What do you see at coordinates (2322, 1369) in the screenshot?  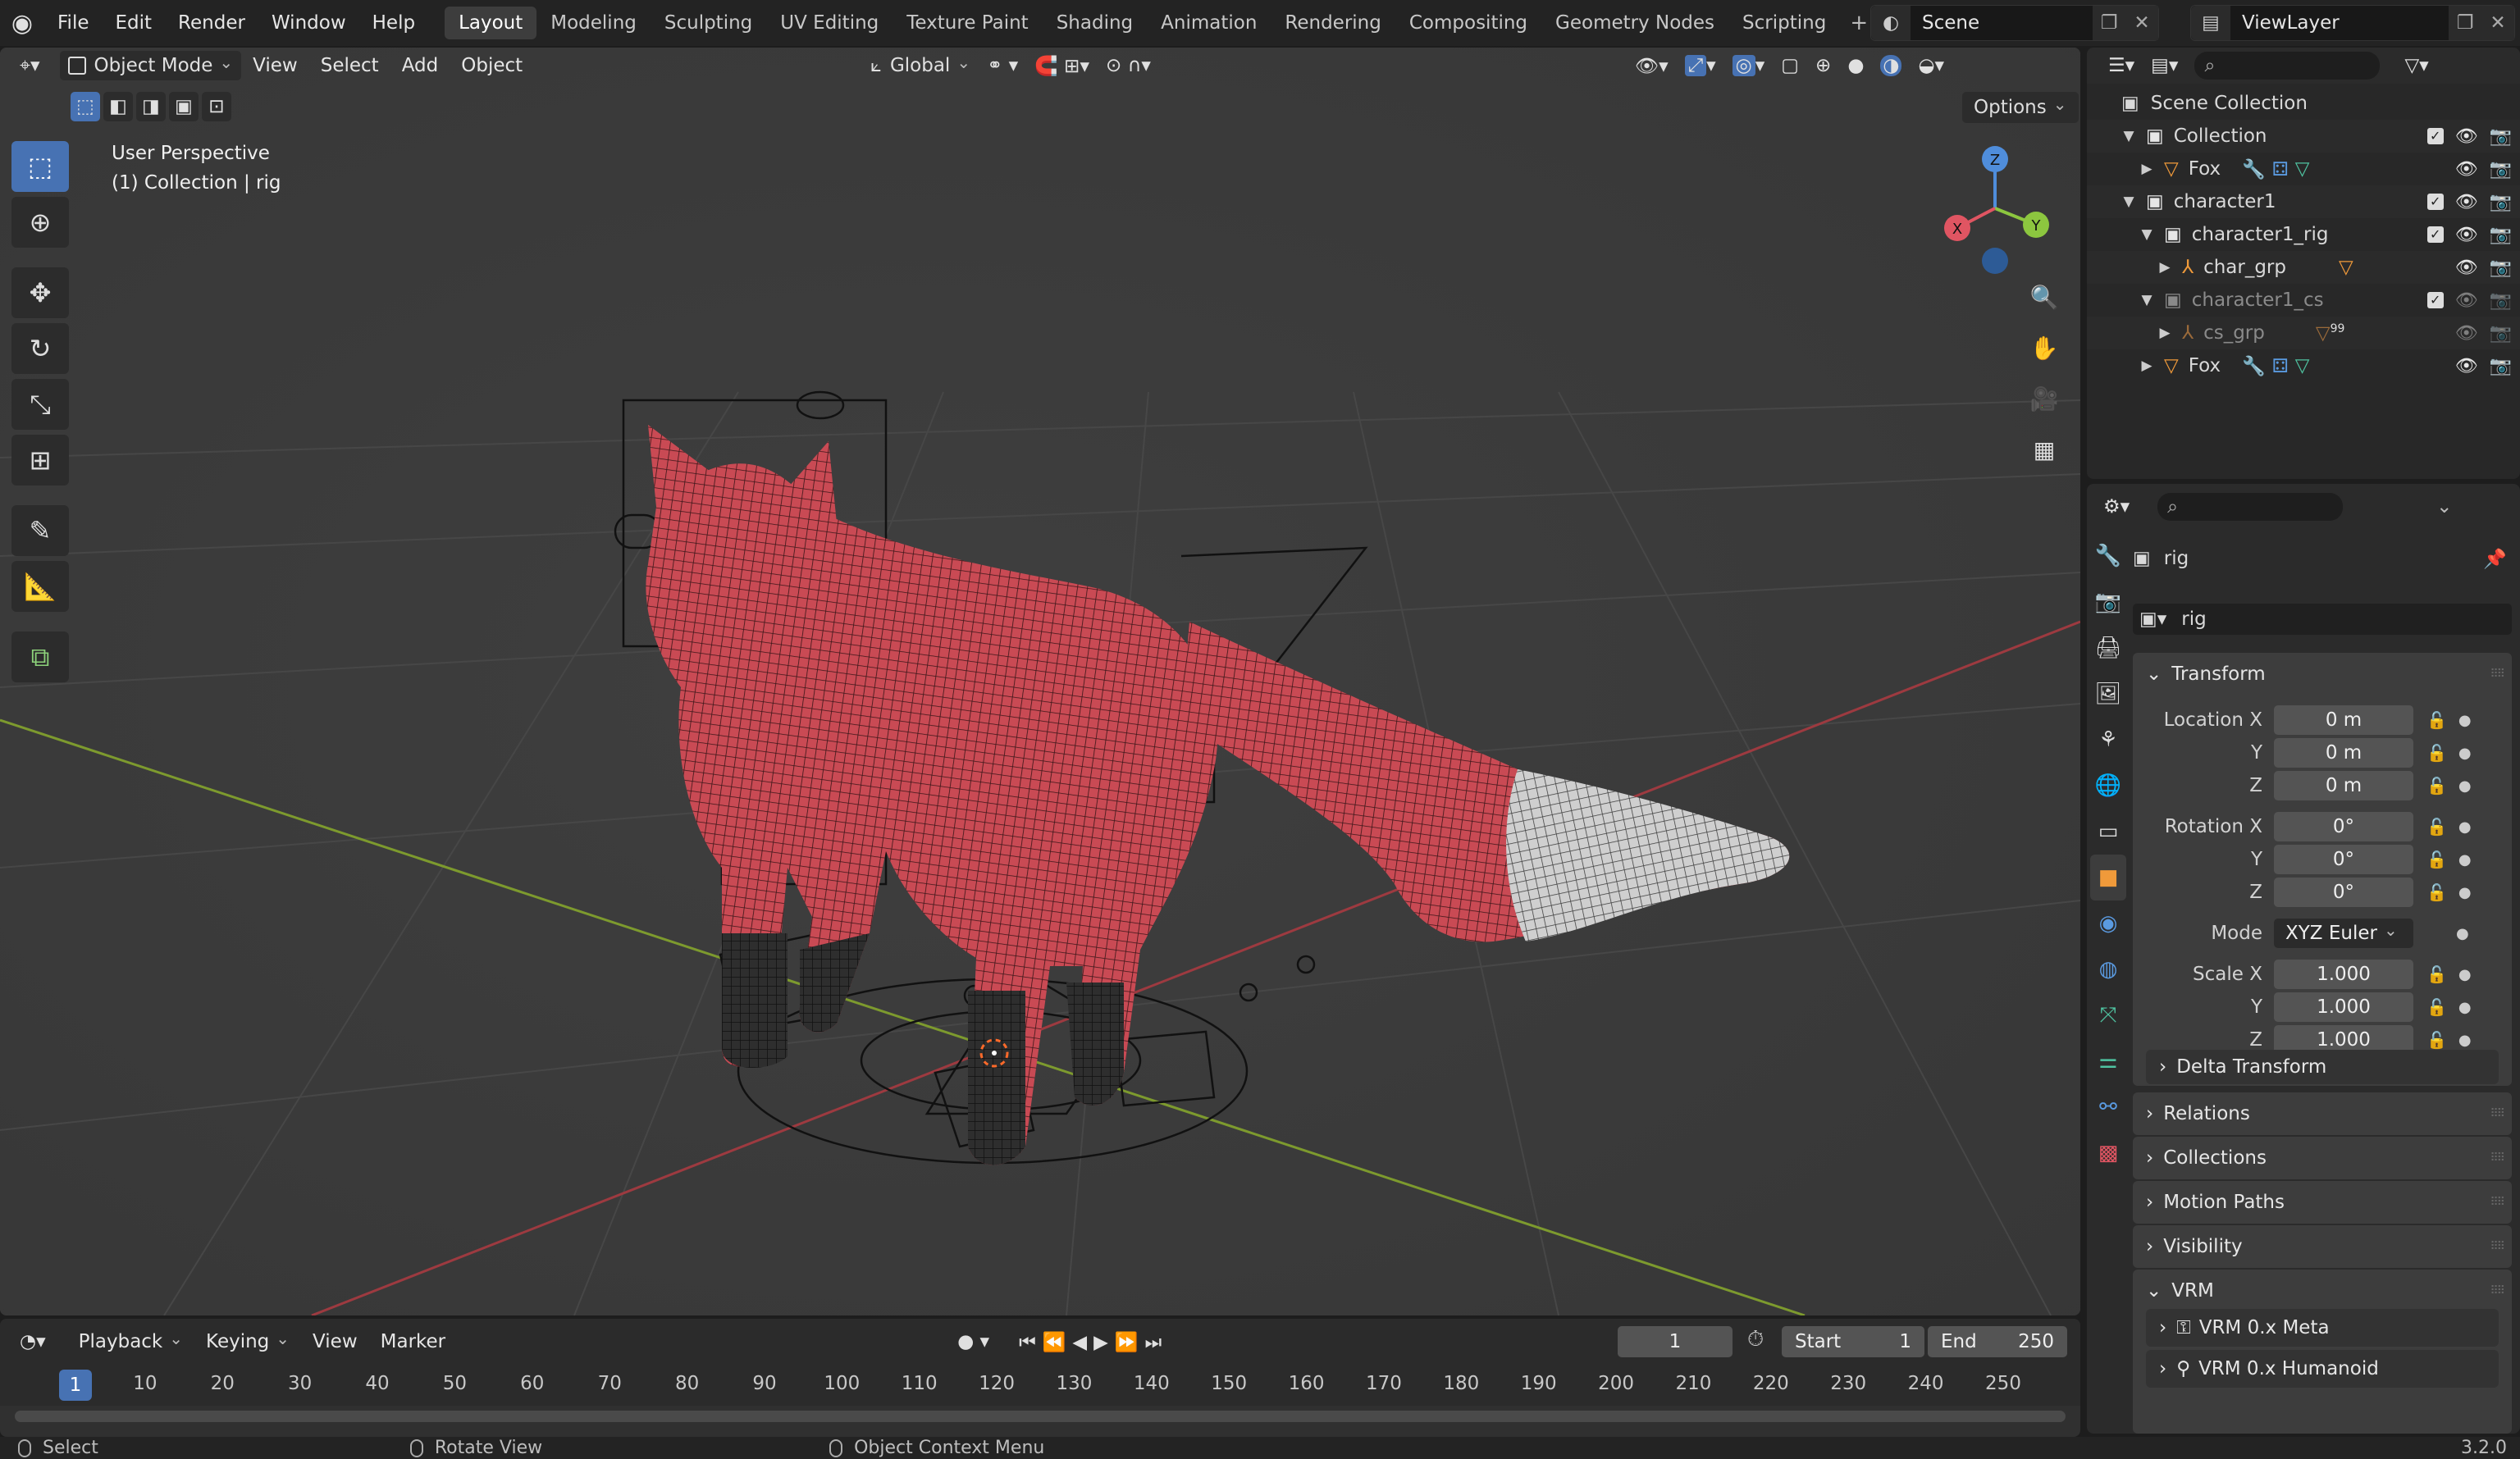 I see `vrm-humanoid-subpanel: › ⚲ VRM 0.x Humanoid` at bounding box center [2322, 1369].